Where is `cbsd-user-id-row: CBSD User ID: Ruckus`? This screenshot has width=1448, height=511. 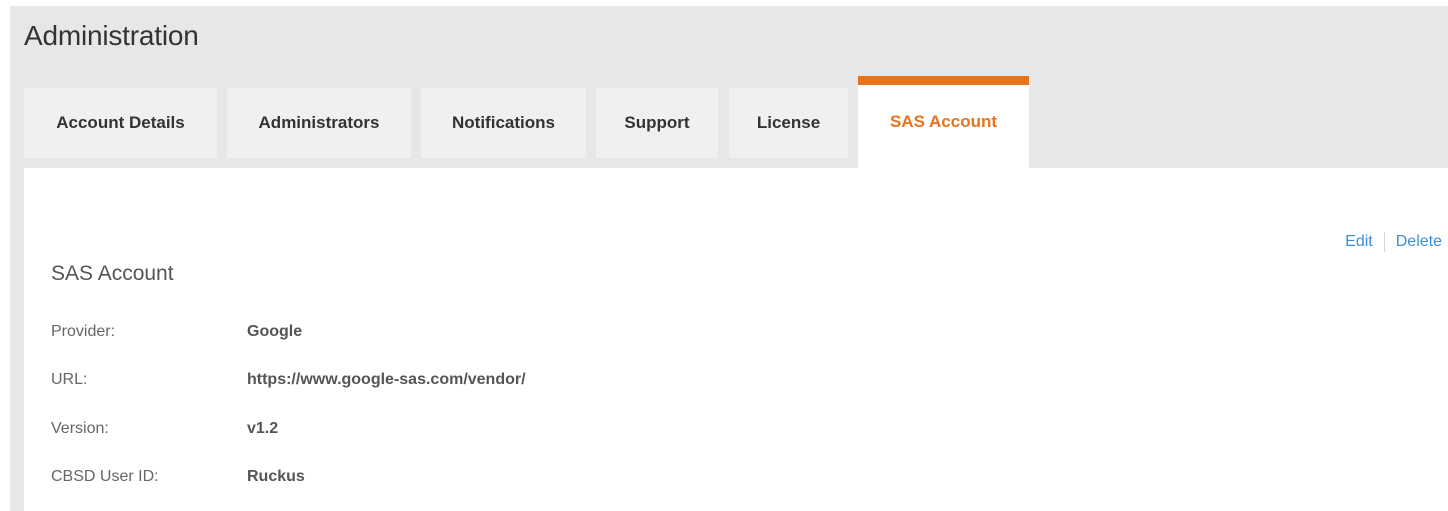
cbsd-user-id-row: CBSD User ID: Ruckus is located at coordinates (178, 477).